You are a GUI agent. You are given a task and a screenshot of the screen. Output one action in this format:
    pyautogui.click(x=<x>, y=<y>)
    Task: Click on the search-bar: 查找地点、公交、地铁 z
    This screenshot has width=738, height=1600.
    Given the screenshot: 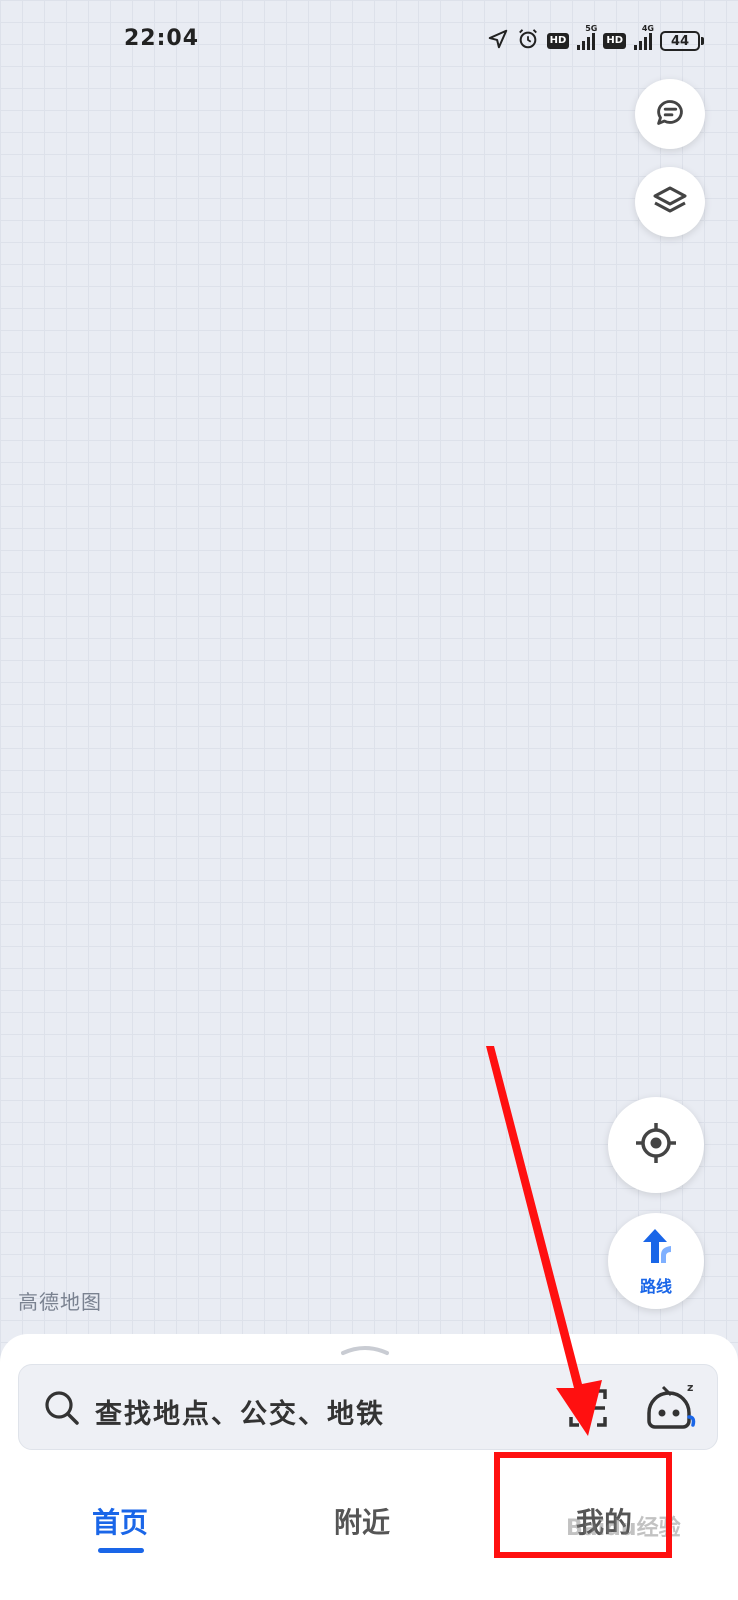 What is the action you would take?
    pyautogui.click(x=368, y=1407)
    